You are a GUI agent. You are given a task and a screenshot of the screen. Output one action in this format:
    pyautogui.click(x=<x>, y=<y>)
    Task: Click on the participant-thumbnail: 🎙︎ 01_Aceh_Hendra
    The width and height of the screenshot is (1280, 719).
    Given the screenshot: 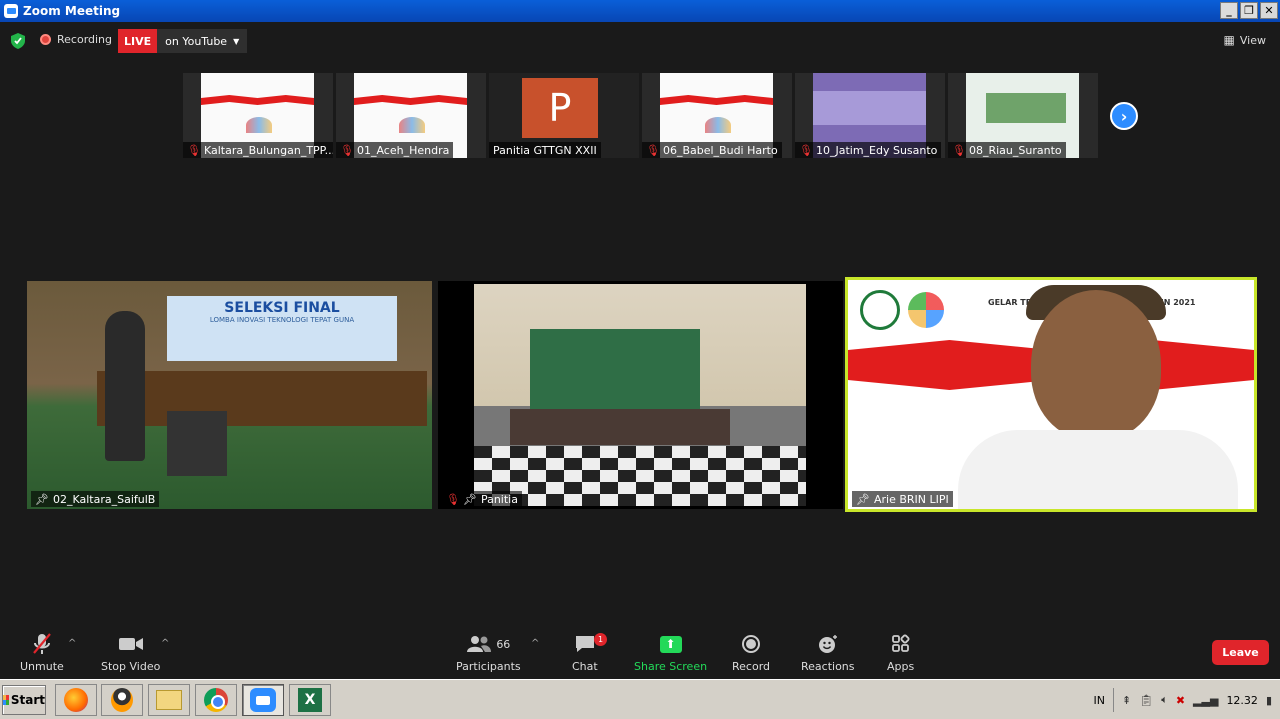 What is the action you would take?
    pyautogui.click(x=411, y=115)
    